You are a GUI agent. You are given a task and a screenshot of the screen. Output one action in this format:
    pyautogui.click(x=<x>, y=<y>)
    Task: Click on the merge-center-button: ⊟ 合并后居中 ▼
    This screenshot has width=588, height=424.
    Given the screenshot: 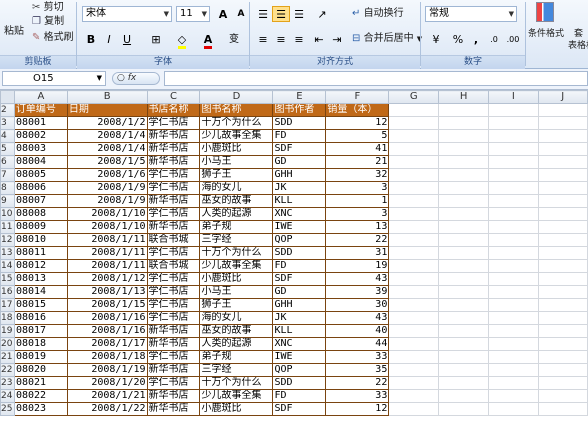 What is the action you would take?
    pyautogui.click(x=387, y=39)
    